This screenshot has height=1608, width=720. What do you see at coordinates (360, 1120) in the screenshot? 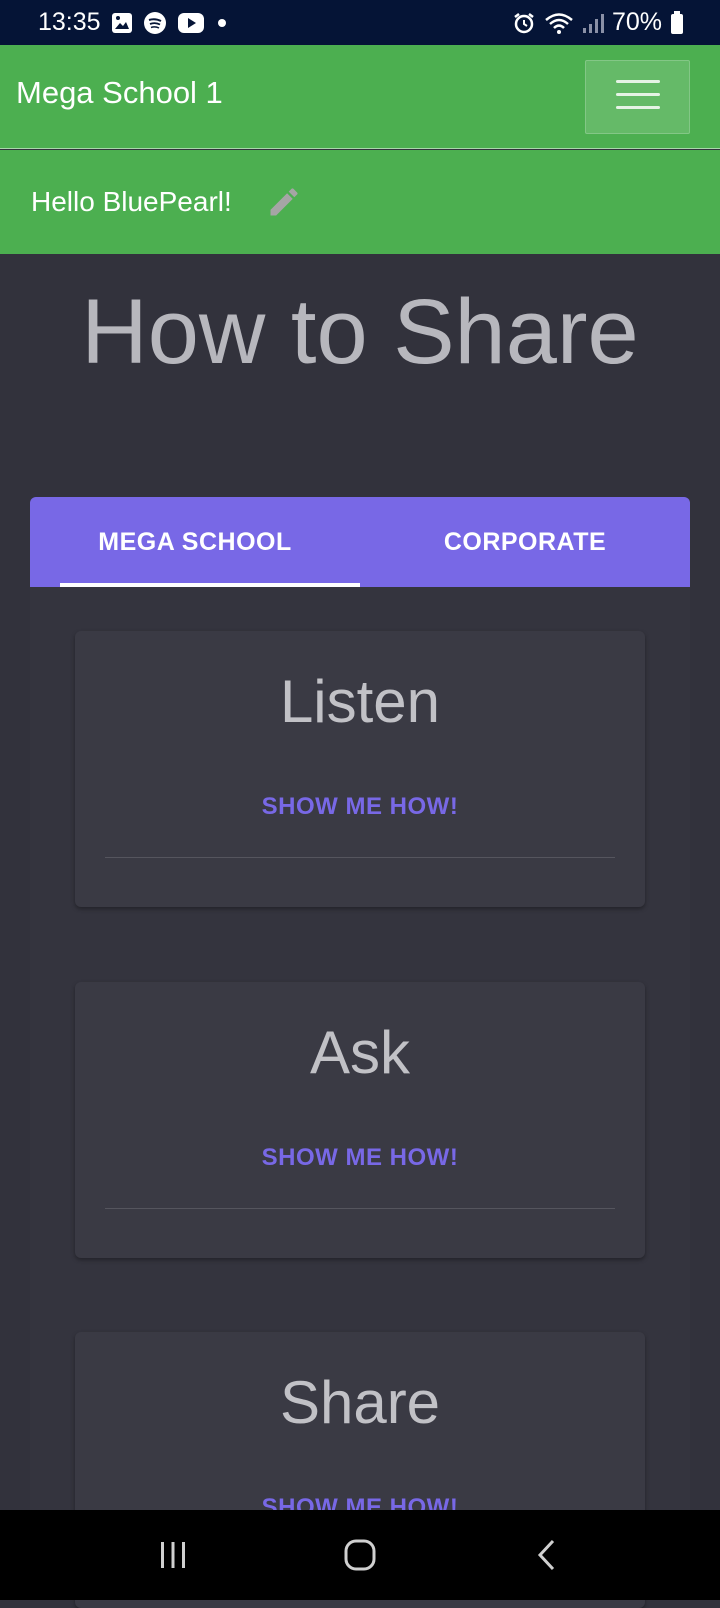
I see `card-ask: Ask SHOW ME HOW!` at bounding box center [360, 1120].